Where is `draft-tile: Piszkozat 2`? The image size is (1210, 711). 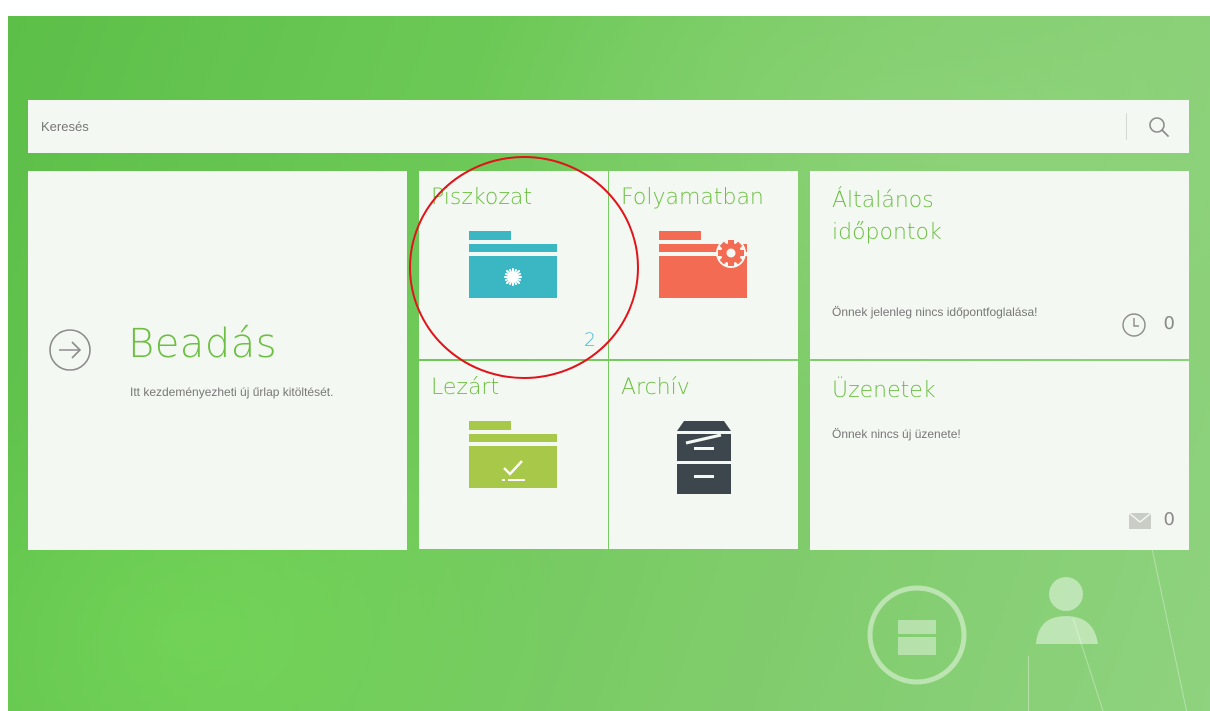
draft-tile: Piszkozat 2 is located at coordinates (513, 265).